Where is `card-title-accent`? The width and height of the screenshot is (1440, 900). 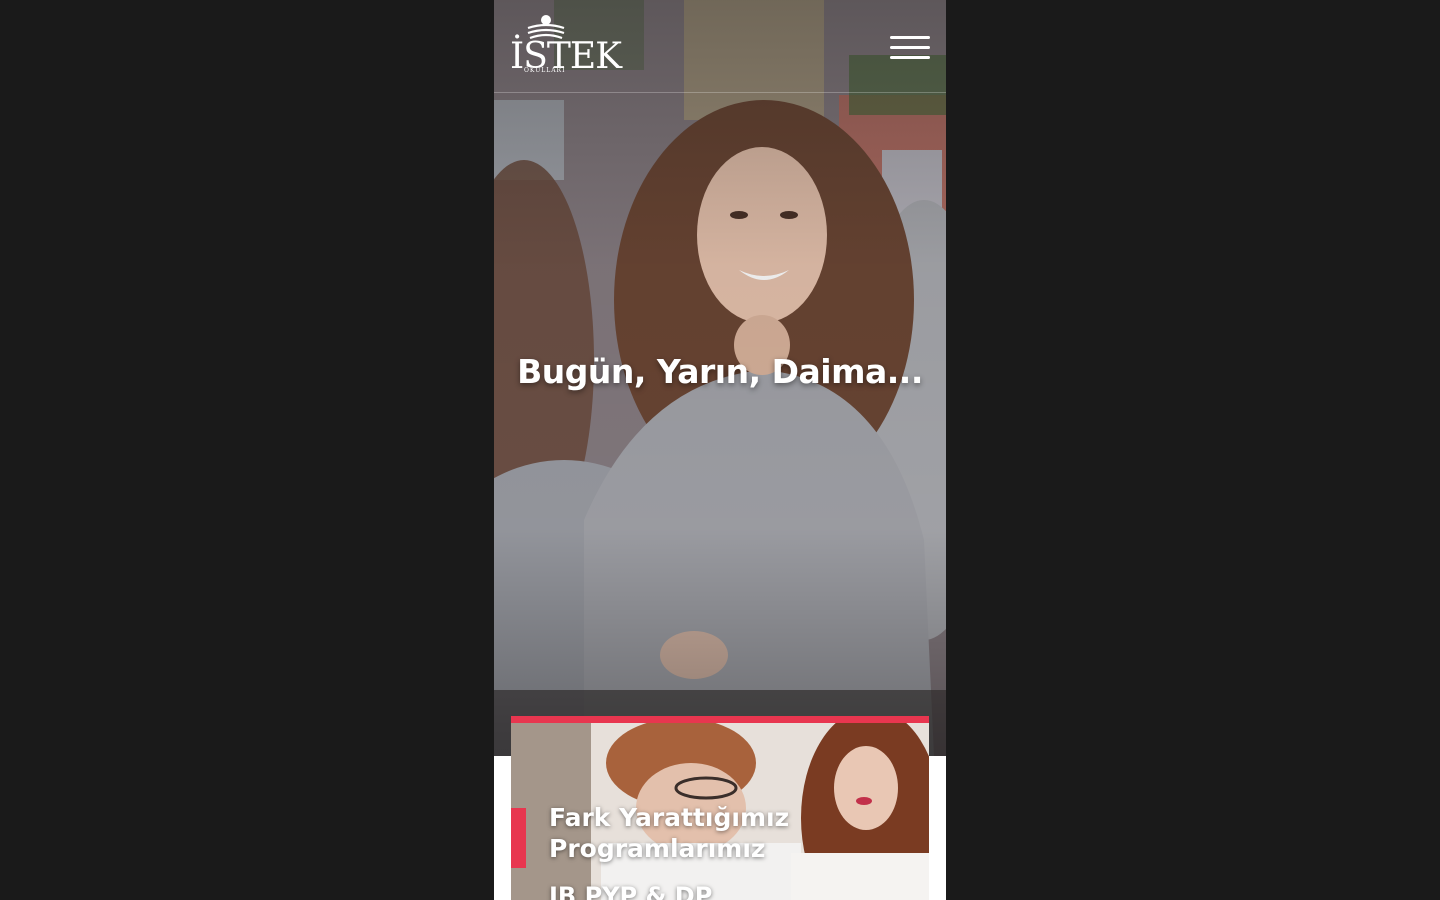
card-title-accent is located at coordinates (518, 838).